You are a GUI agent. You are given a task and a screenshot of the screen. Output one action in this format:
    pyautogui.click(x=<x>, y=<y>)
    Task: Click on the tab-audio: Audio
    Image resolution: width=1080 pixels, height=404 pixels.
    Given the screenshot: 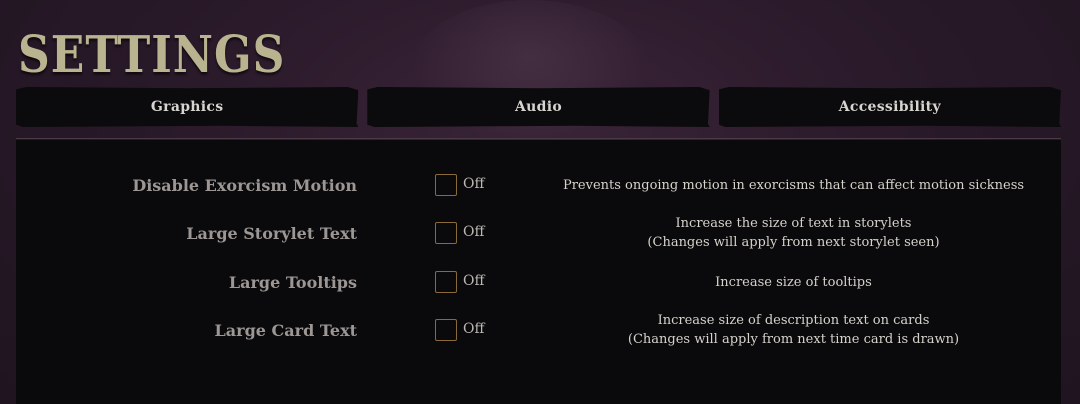 What is the action you would take?
    pyautogui.click(x=538, y=107)
    